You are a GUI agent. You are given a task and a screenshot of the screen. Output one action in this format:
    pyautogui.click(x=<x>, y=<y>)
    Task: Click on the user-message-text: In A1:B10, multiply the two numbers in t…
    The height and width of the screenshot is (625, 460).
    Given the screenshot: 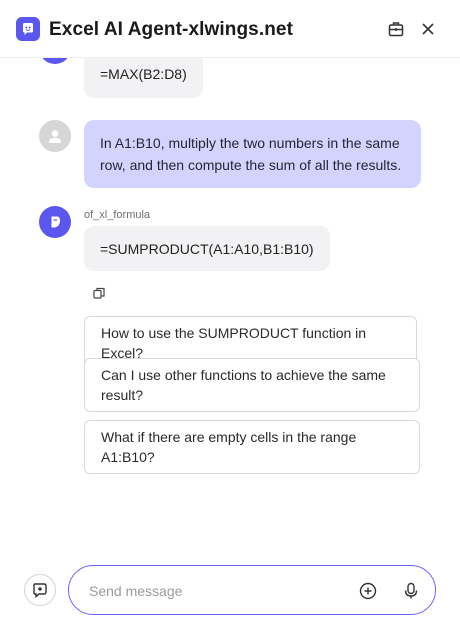 What is the action you would take?
    pyautogui.click(x=251, y=154)
    